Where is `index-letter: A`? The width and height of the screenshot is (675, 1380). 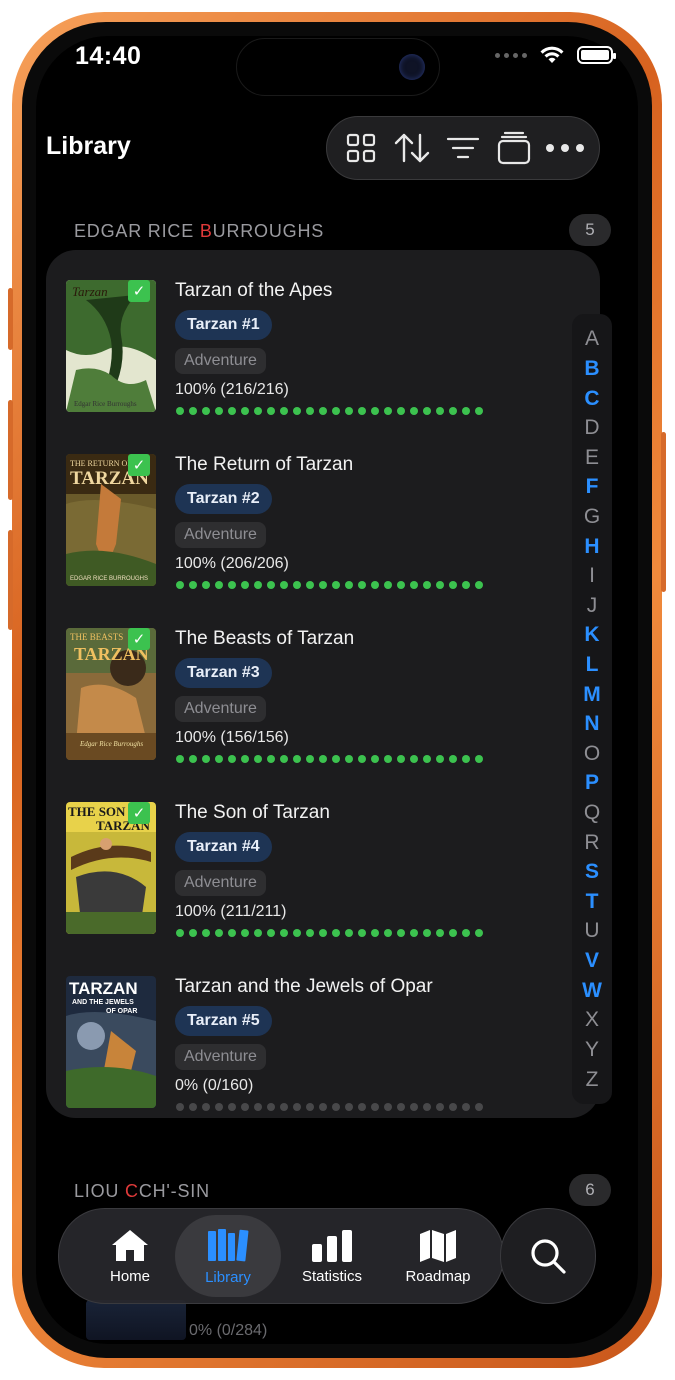 index-letter: A is located at coordinates (592, 338).